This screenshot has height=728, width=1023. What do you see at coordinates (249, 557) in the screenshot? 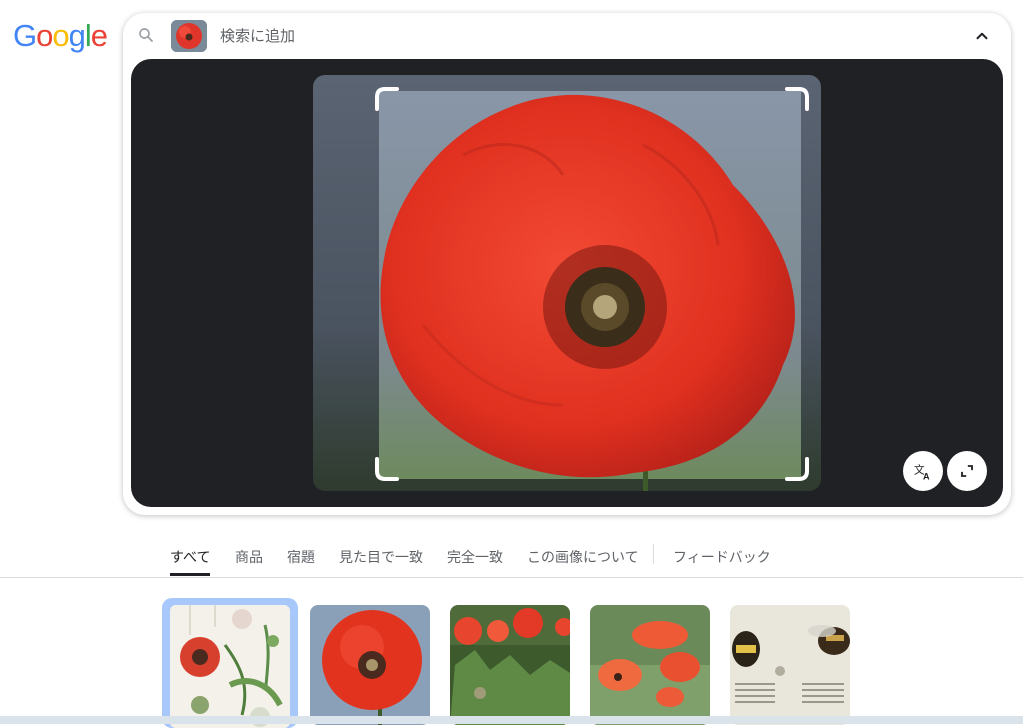
I see `tab-products: 商品` at bounding box center [249, 557].